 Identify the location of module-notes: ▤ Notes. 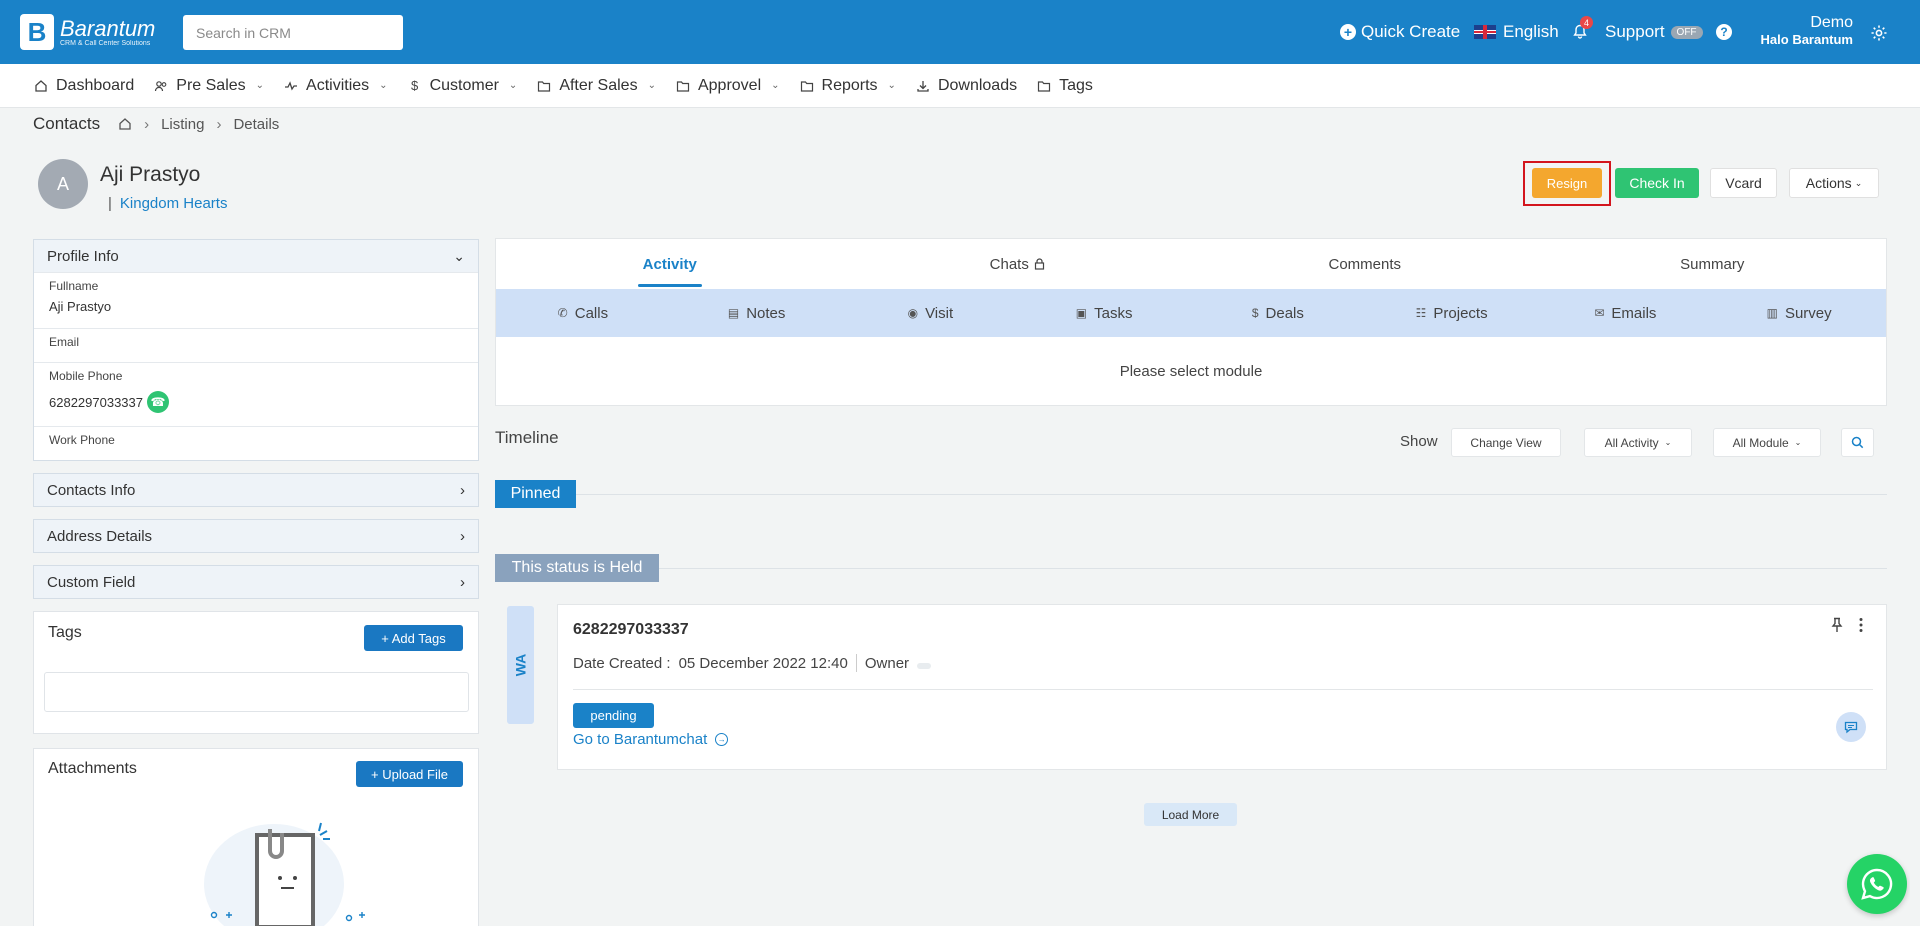
(757, 313).